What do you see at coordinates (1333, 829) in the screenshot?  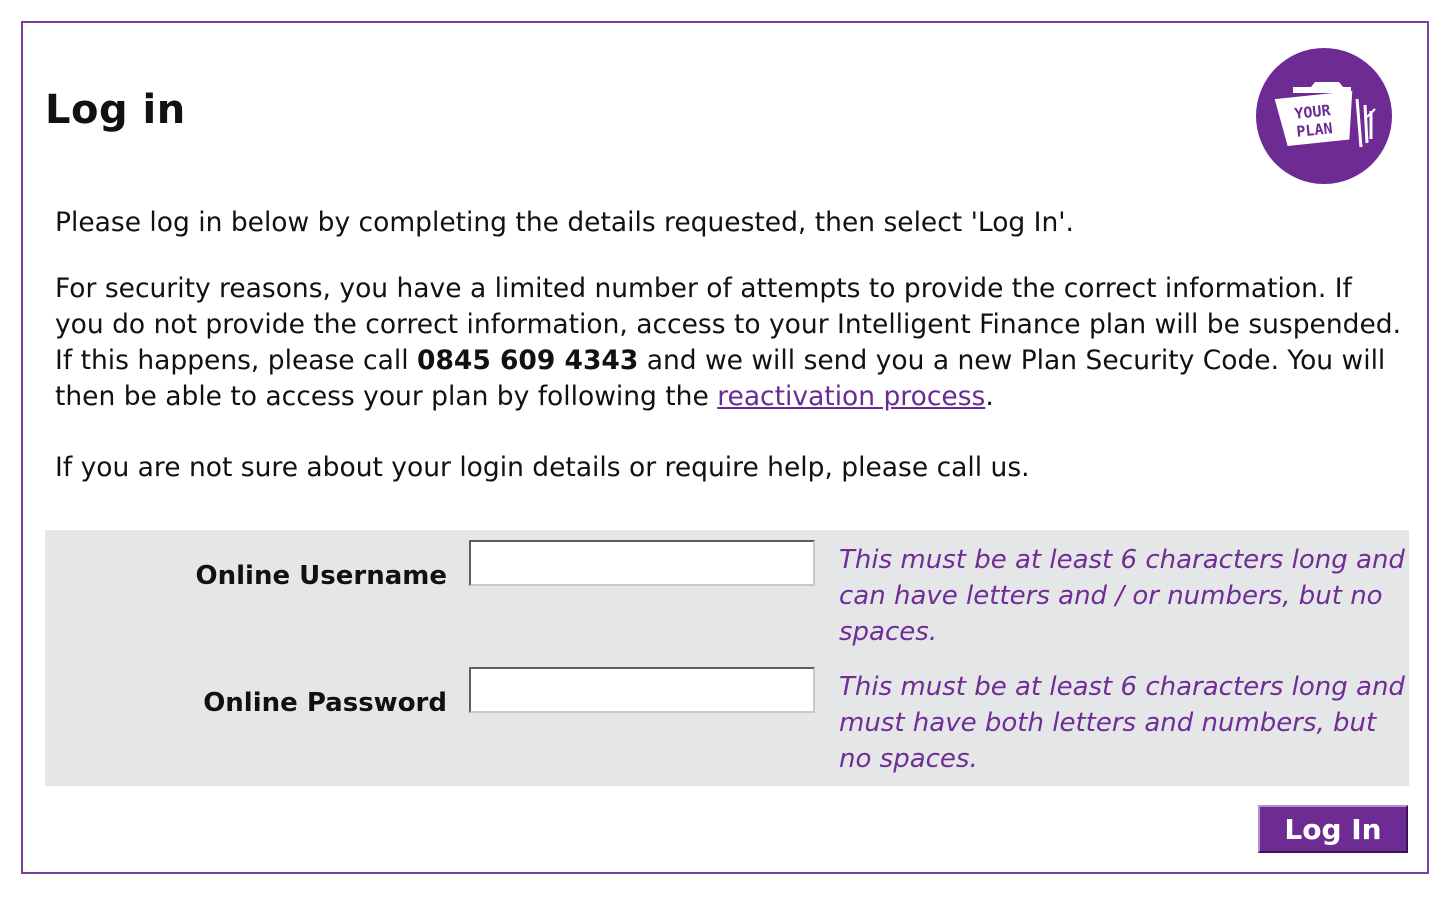 I see `log-in-button: Log In` at bounding box center [1333, 829].